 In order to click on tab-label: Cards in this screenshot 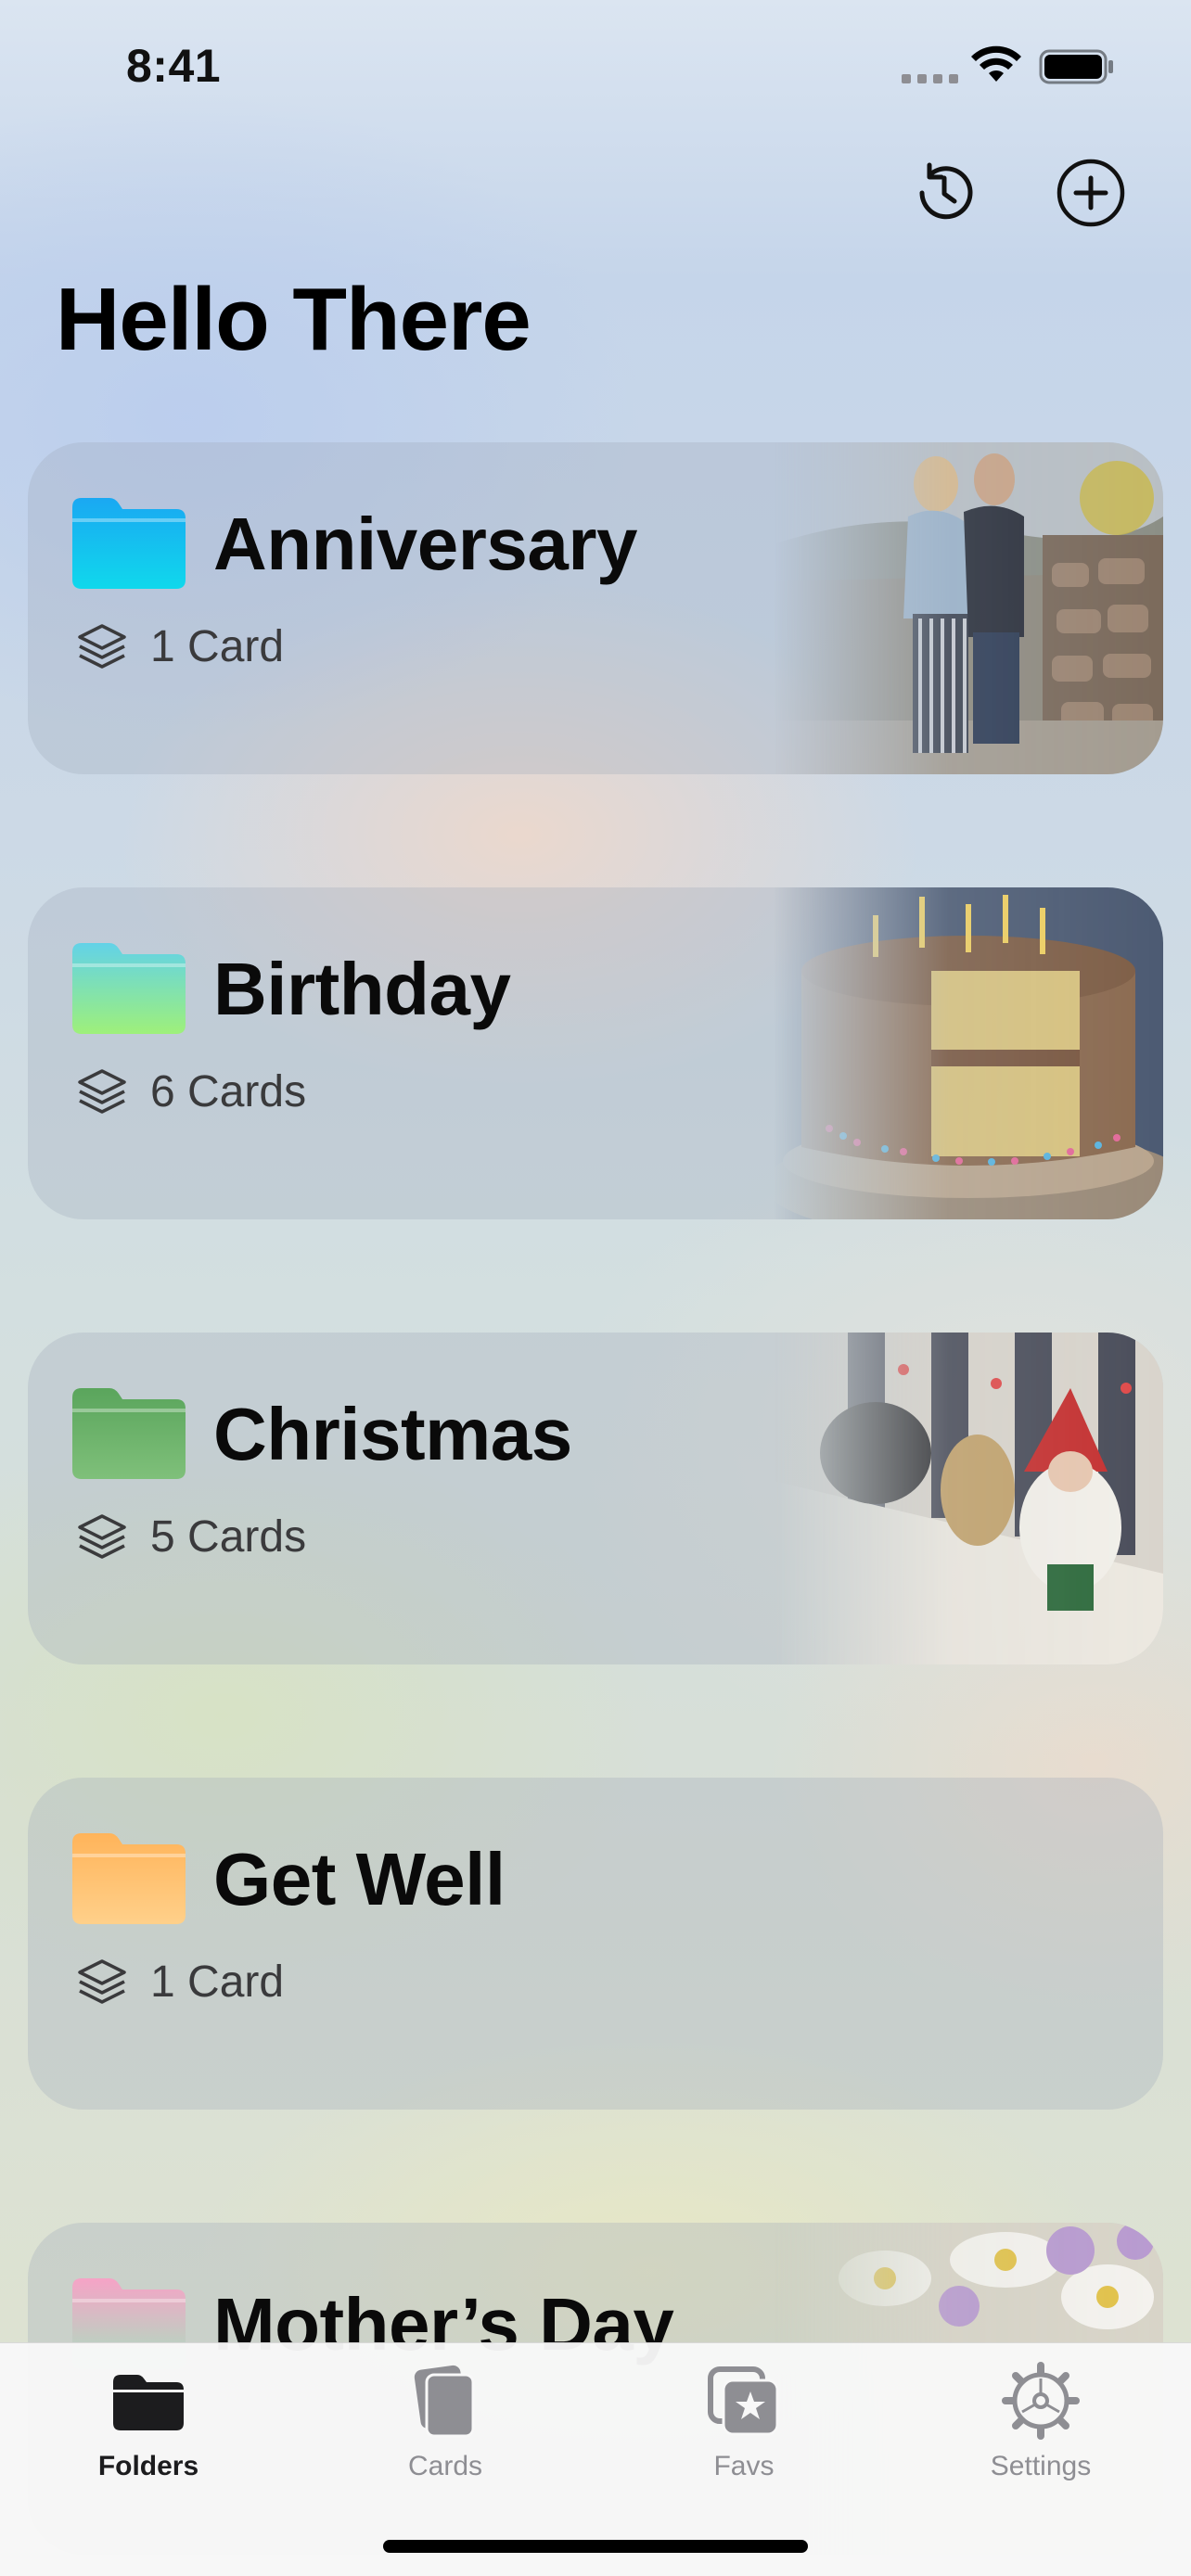, I will do `click(445, 2466)`.